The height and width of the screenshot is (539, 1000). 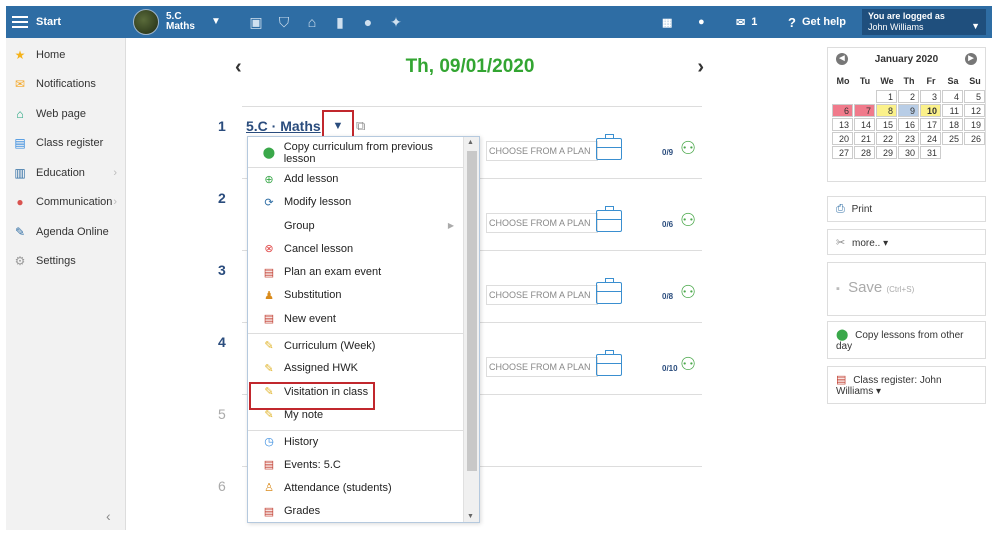 What do you see at coordinates (952, 110) in the screenshot?
I see `calendar-day: 11` at bounding box center [952, 110].